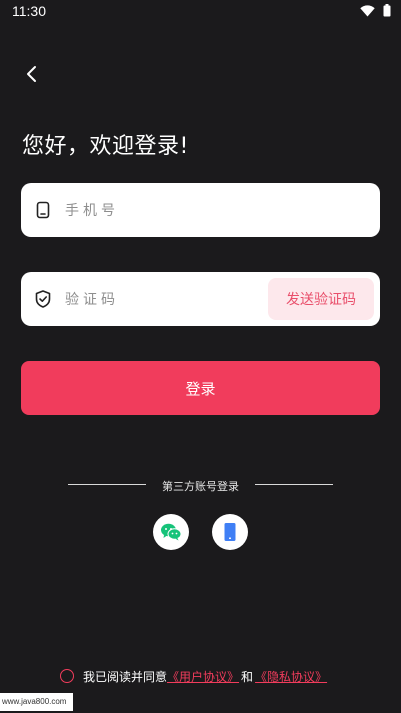  What do you see at coordinates (247, 676) in the screenshot?
I see `agreement-and: 和` at bounding box center [247, 676].